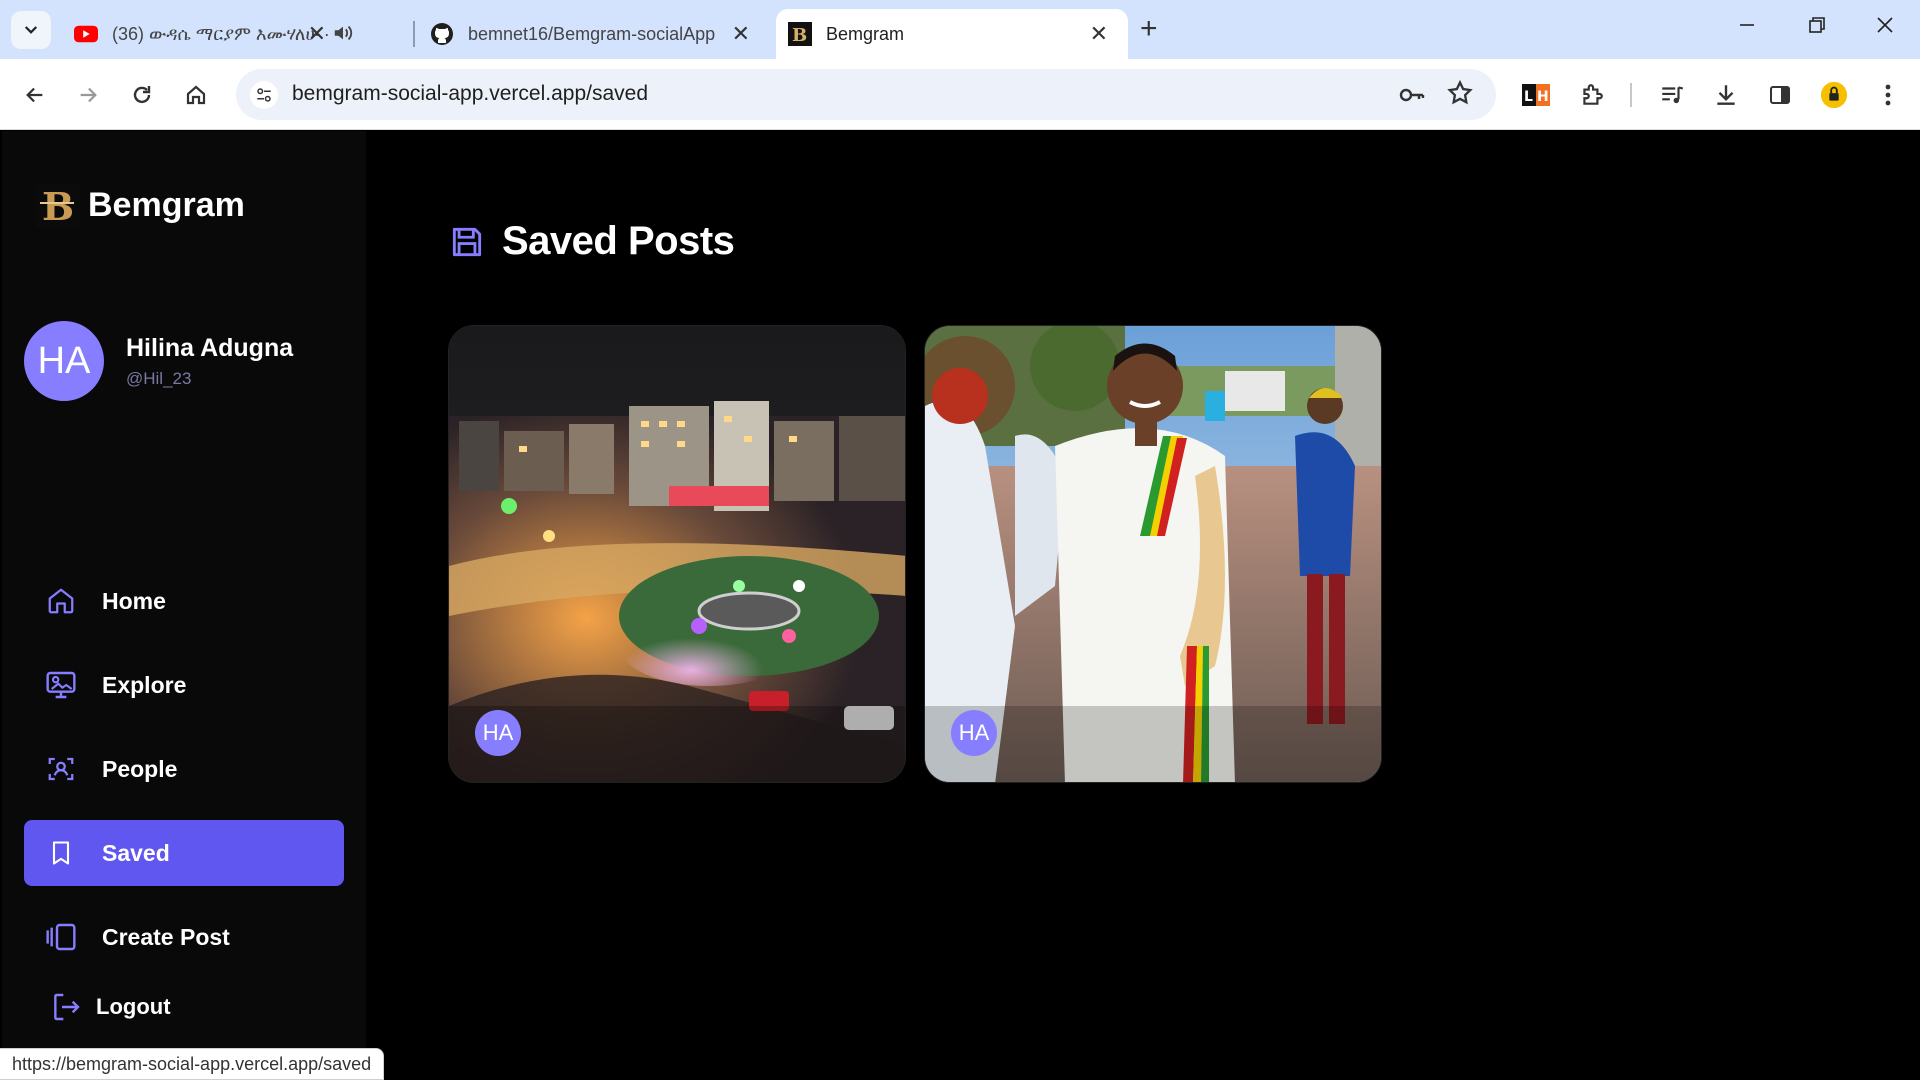 This screenshot has height=1080, width=1920. I want to click on minimize-icon, so click(1747, 27).